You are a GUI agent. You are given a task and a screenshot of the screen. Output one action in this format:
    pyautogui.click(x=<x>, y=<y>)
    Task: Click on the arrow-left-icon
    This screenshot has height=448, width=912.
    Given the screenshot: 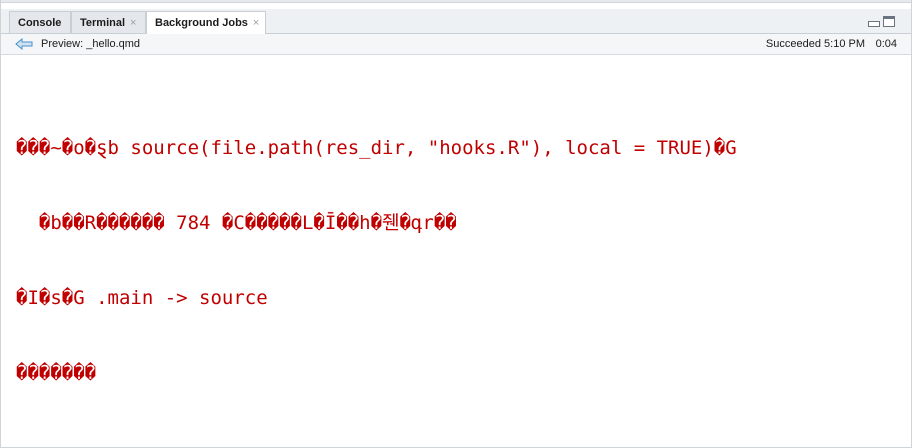 What is the action you would take?
    pyautogui.click(x=24, y=44)
    